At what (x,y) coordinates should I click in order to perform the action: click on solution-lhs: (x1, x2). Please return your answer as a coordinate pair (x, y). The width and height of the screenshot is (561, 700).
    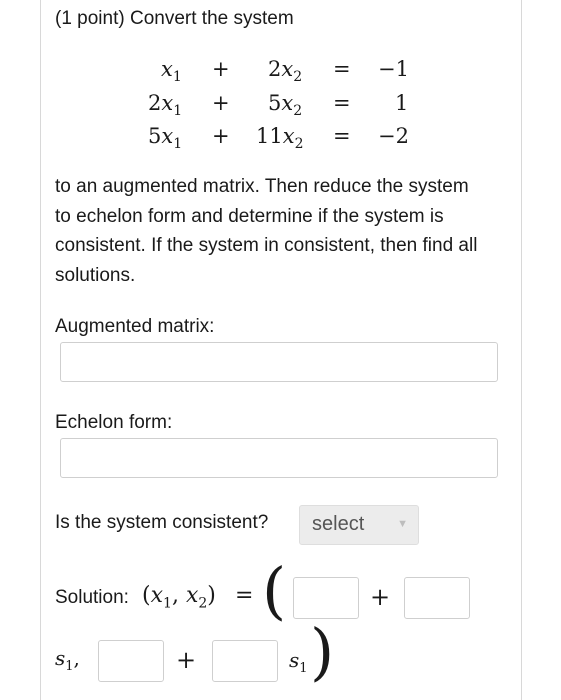
    Looking at the image, I should click on (179, 597).